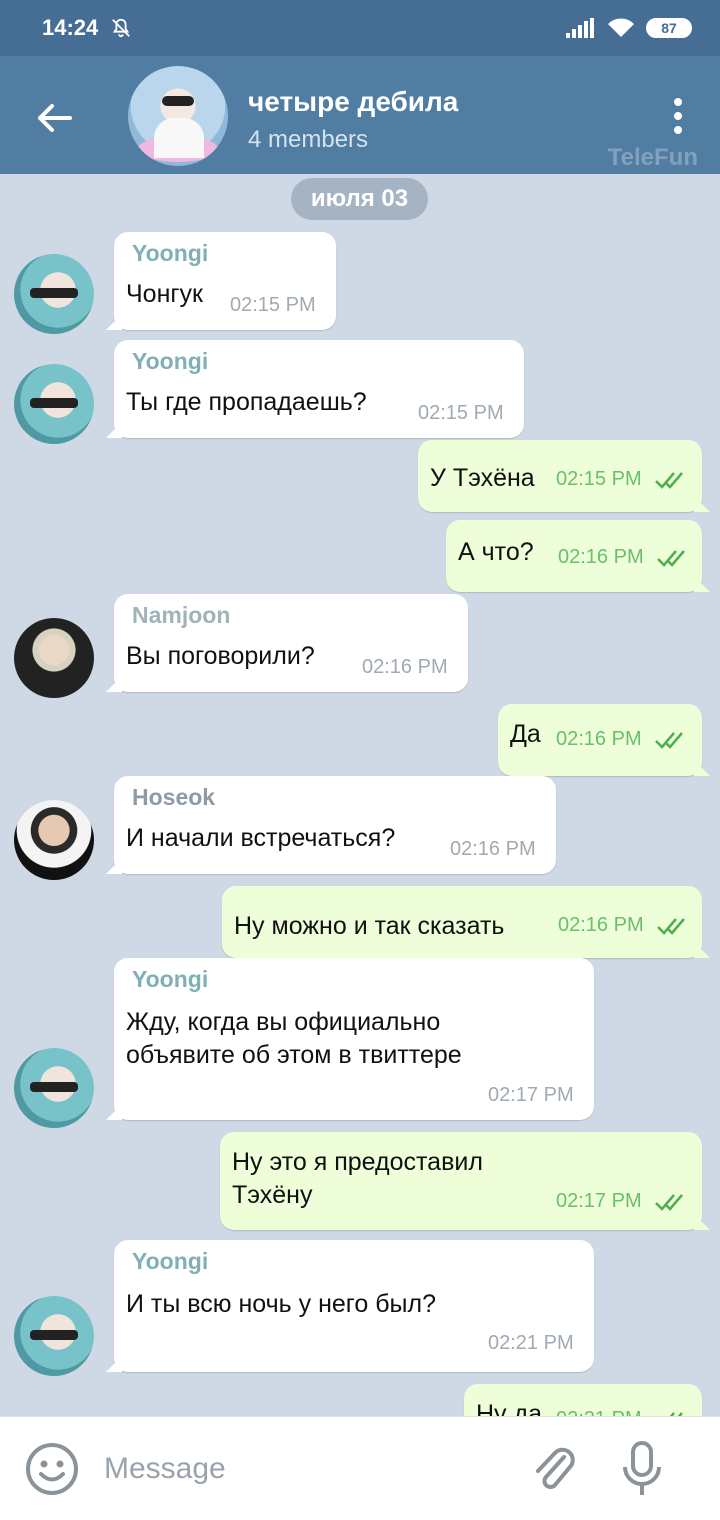 This screenshot has height=1520, width=720. I want to click on group-avatar, so click(178, 116).